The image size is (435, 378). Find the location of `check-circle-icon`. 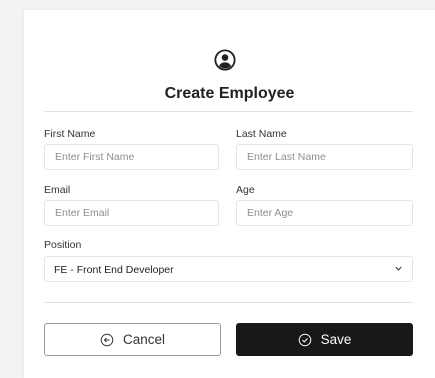

check-circle-icon is located at coordinates (304, 339).